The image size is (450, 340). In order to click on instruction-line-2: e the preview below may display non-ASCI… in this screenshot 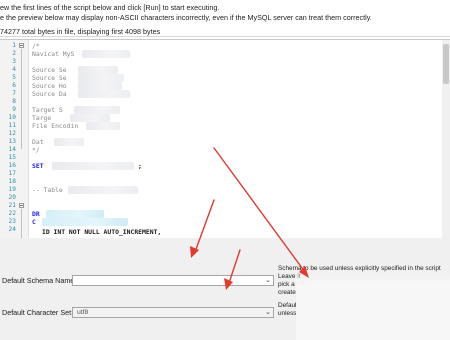, I will do `click(186, 17)`.